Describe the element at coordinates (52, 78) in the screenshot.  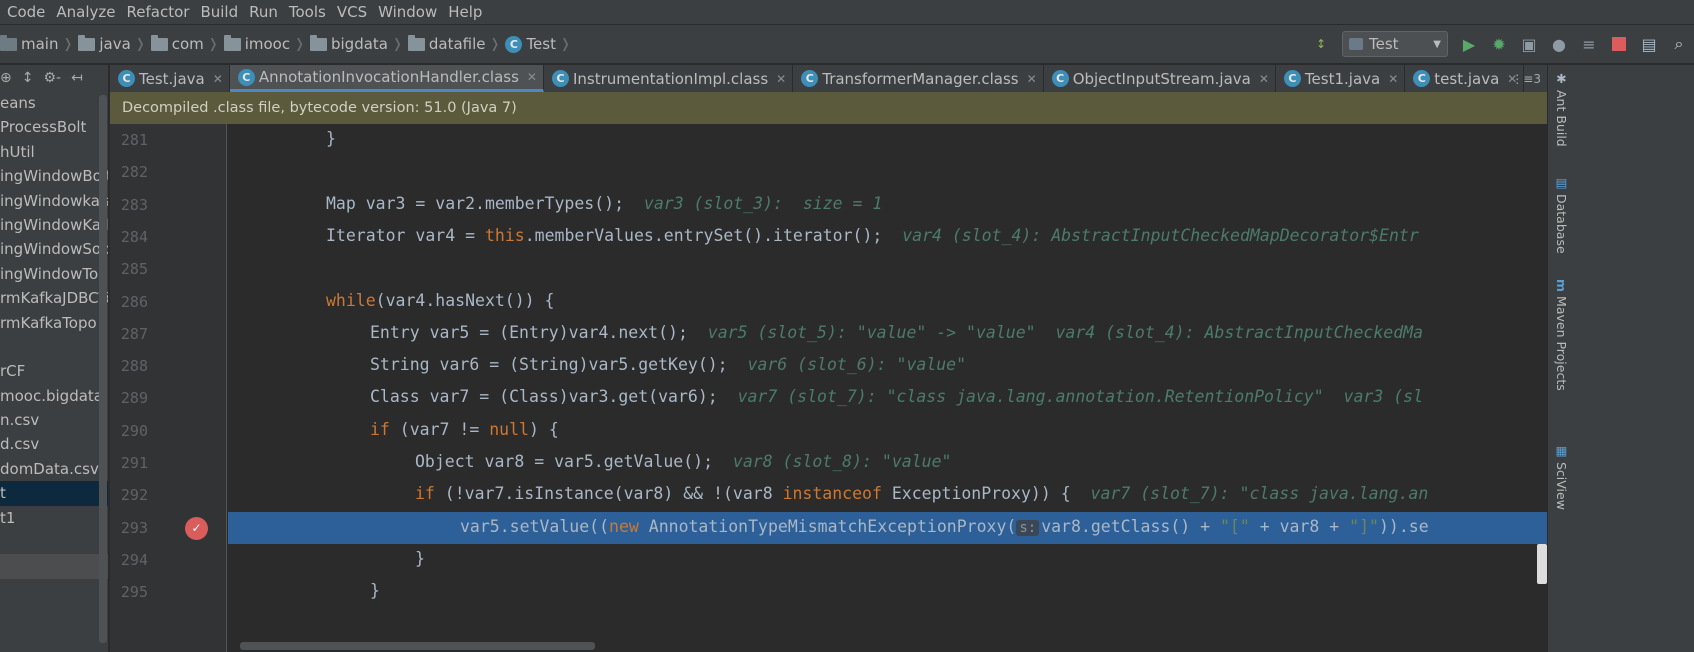
I see `gear-icon: ⚙‑` at that location.